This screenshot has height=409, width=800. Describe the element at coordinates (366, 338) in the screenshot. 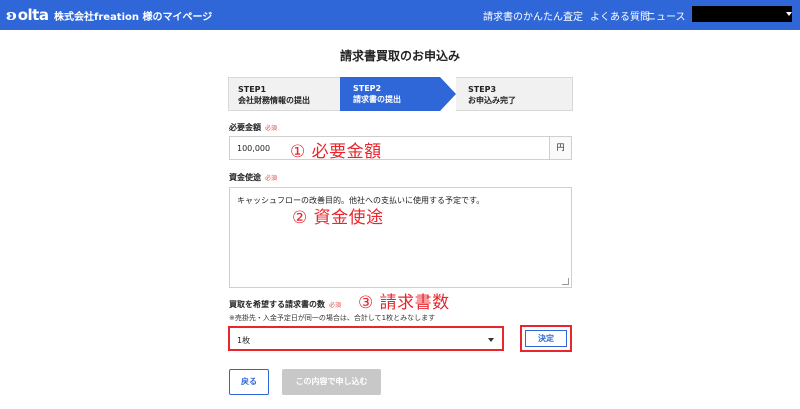

I see `invoice-count-select: 1枚` at that location.